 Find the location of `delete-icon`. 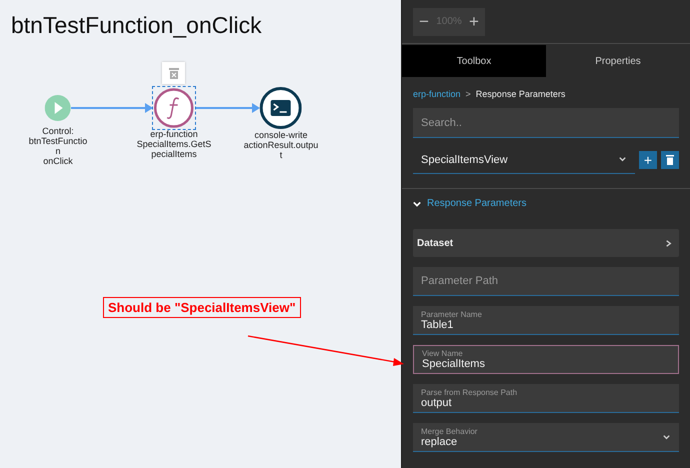

delete-icon is located at coordinates (173, 73).